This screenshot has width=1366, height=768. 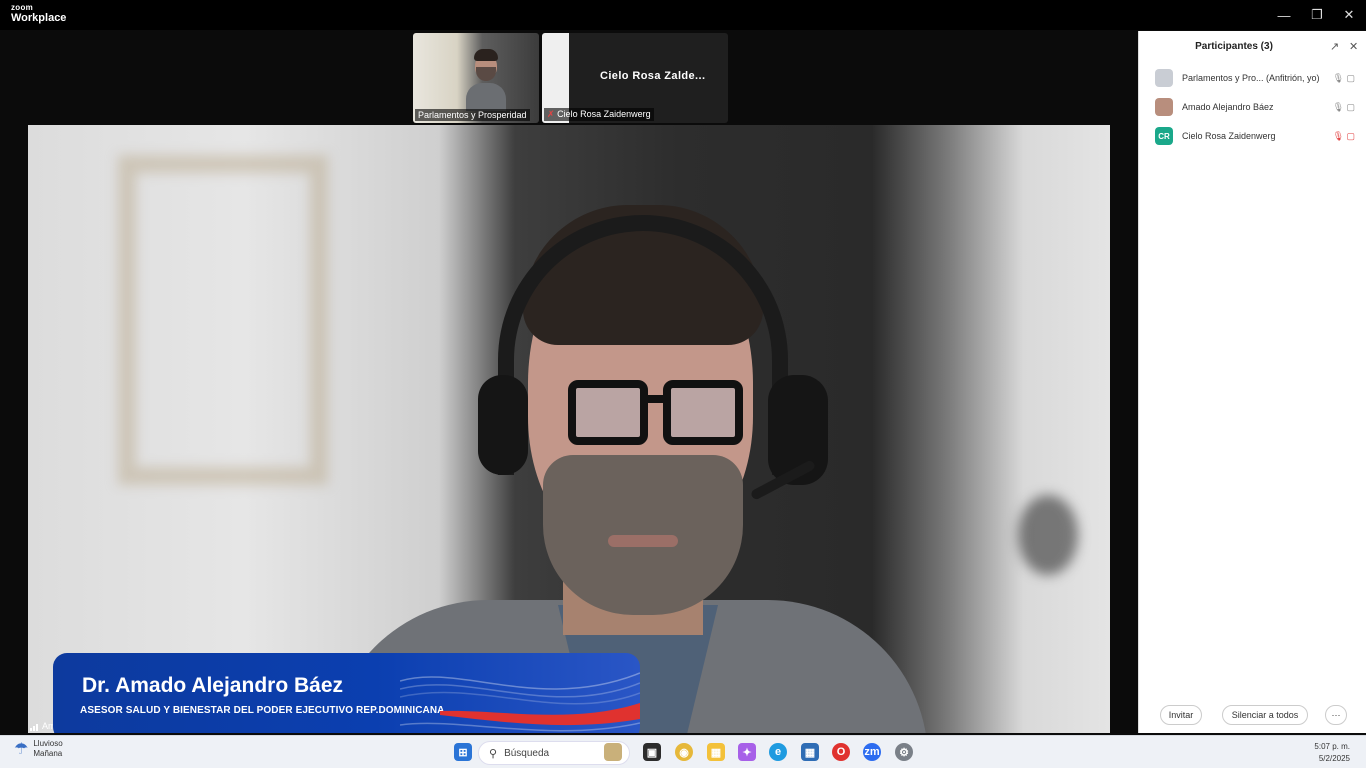 I want to click on task-view-icon: ▣, so click(x=652, y=752).